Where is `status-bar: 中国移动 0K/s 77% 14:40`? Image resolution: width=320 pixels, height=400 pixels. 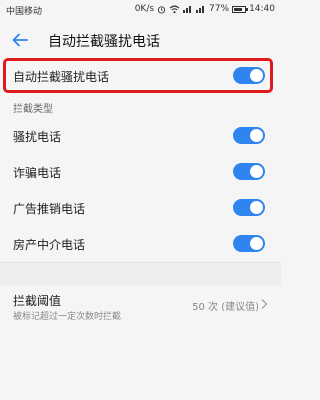 status-bar: 中国移动 0K/s 77% 14:40 is located at coordinates (140, 10).